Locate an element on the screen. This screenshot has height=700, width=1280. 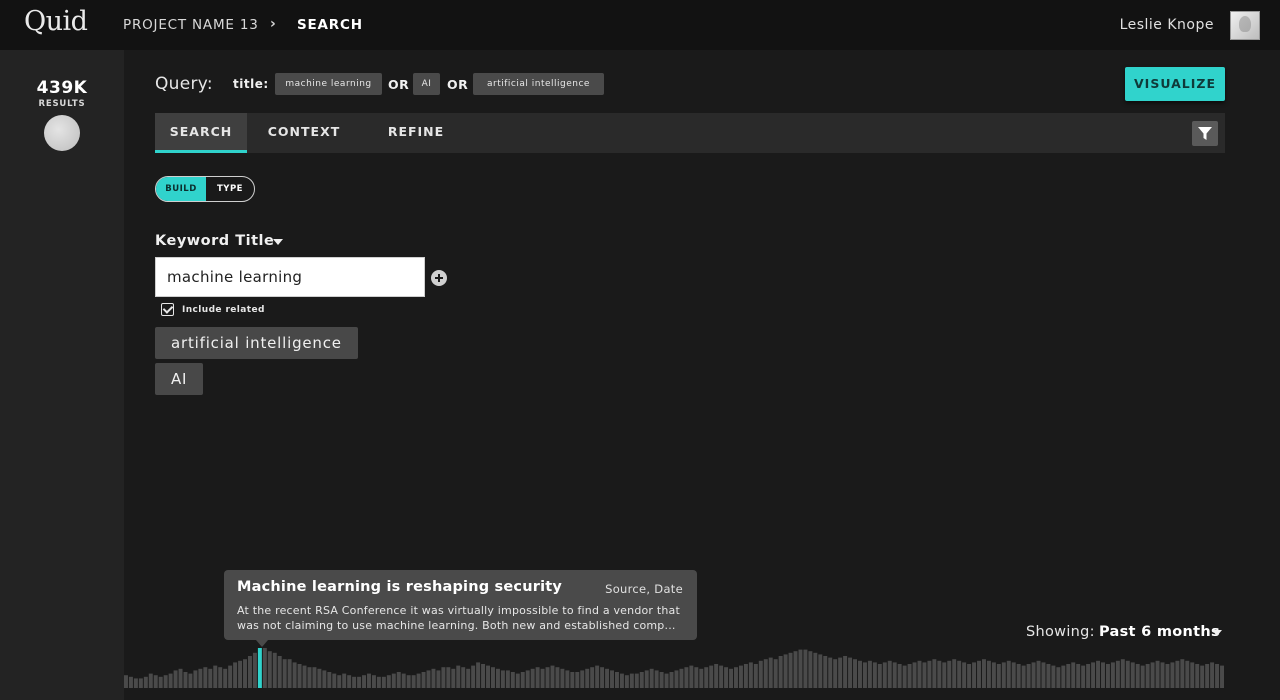
user-name: Leslie Knope is located at coordinates (1167, 25).